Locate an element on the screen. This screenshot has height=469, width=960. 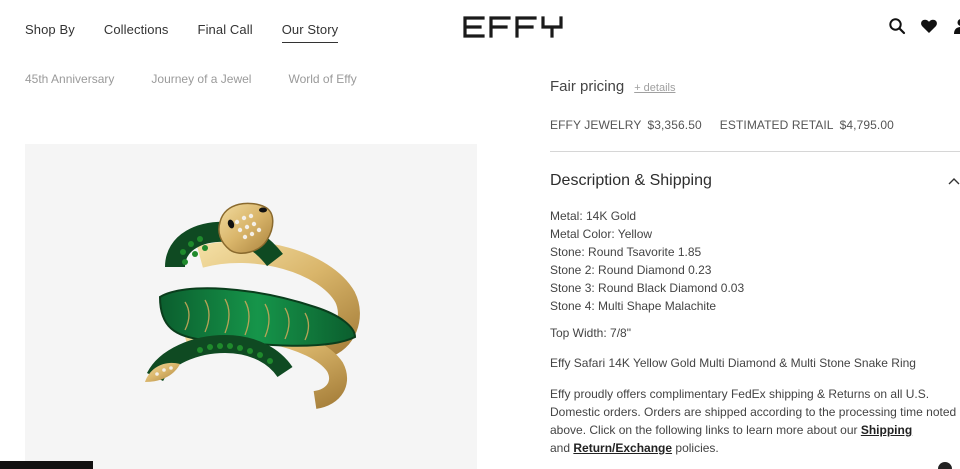
fair-pricing-row: Fair pricing + details is located at coordinates (612, 86).